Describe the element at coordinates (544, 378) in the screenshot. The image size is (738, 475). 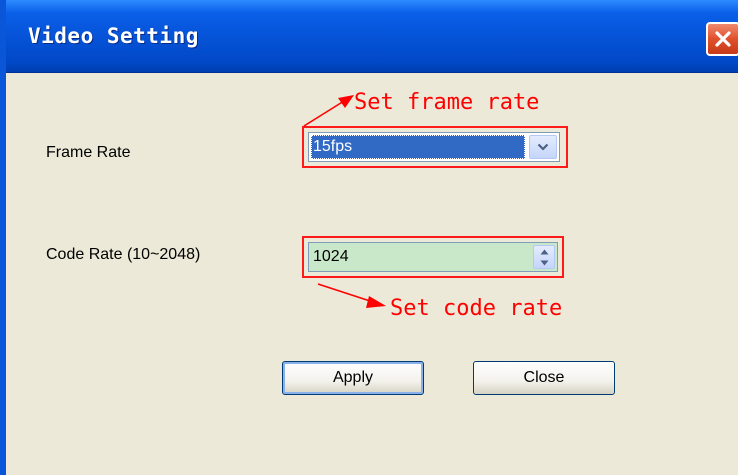
I see `close-button: Close` at that location.